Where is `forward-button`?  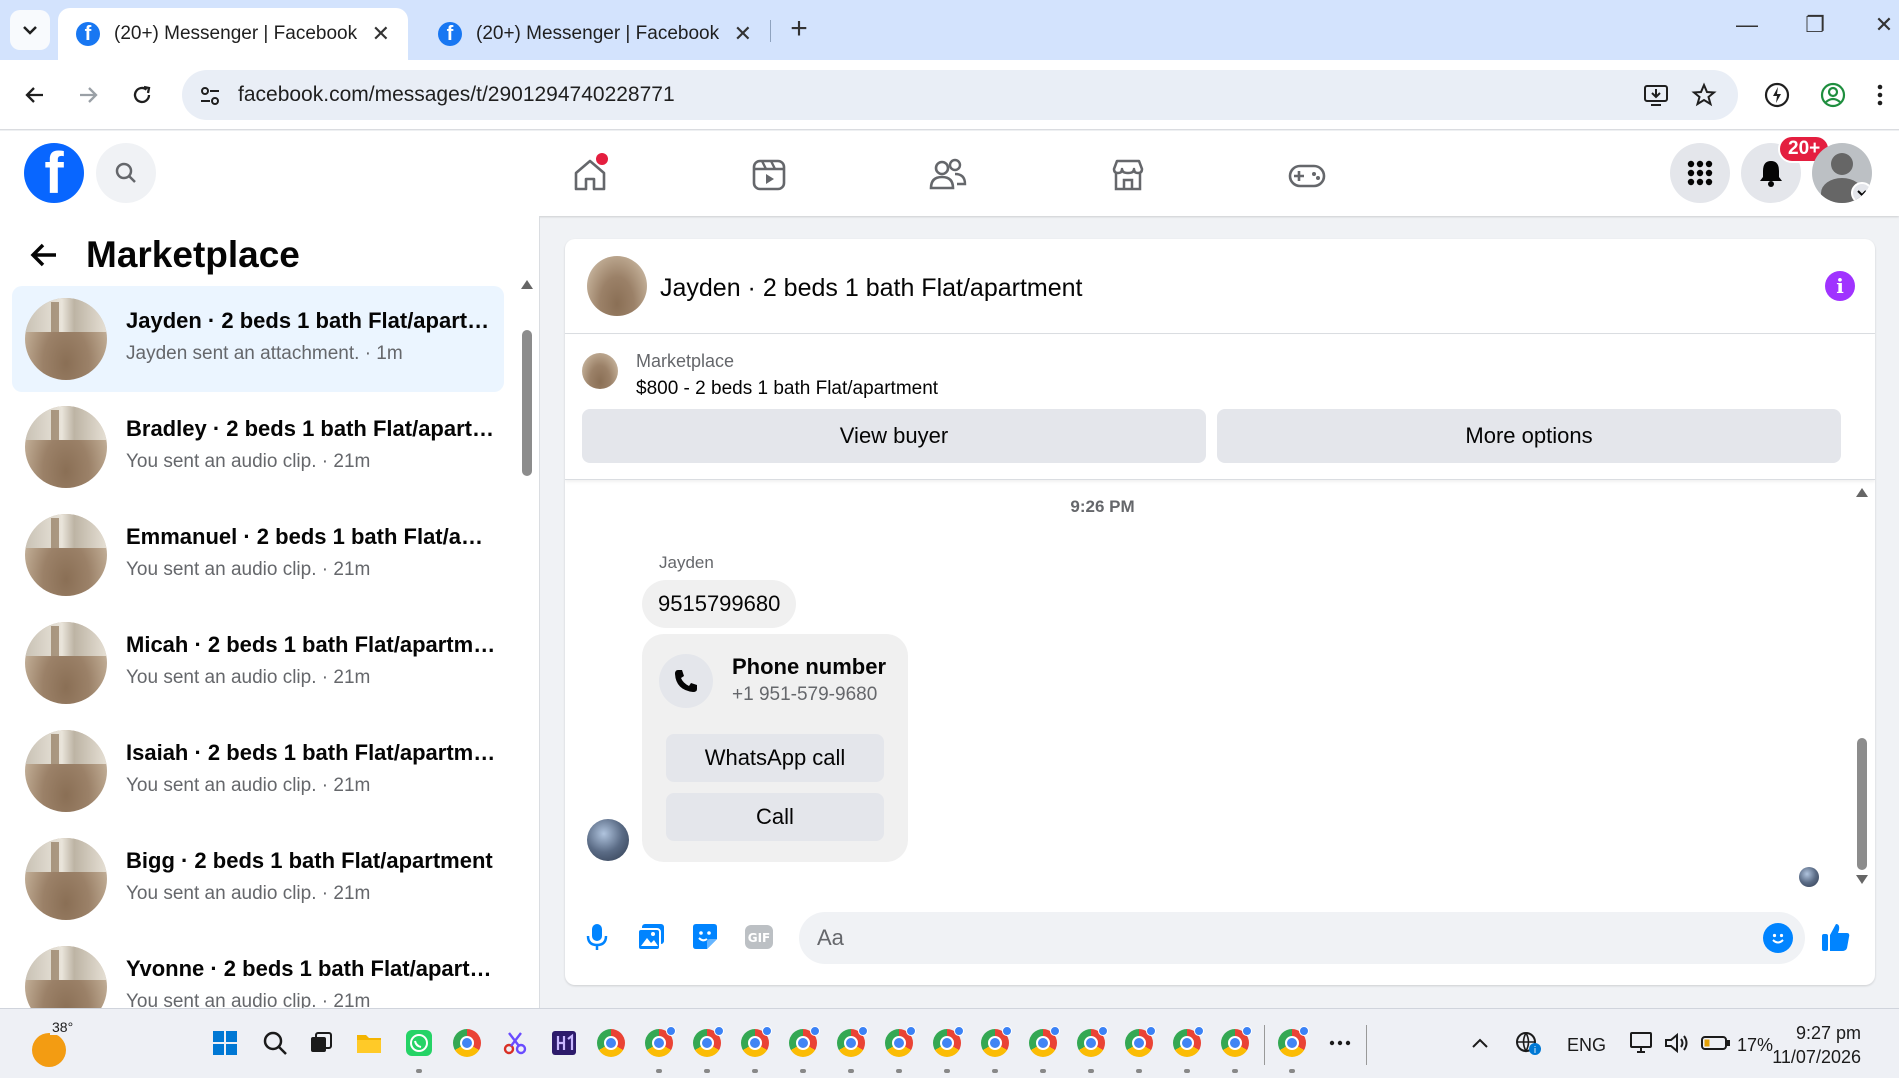 forward-button is located at coordinates (88, 95).